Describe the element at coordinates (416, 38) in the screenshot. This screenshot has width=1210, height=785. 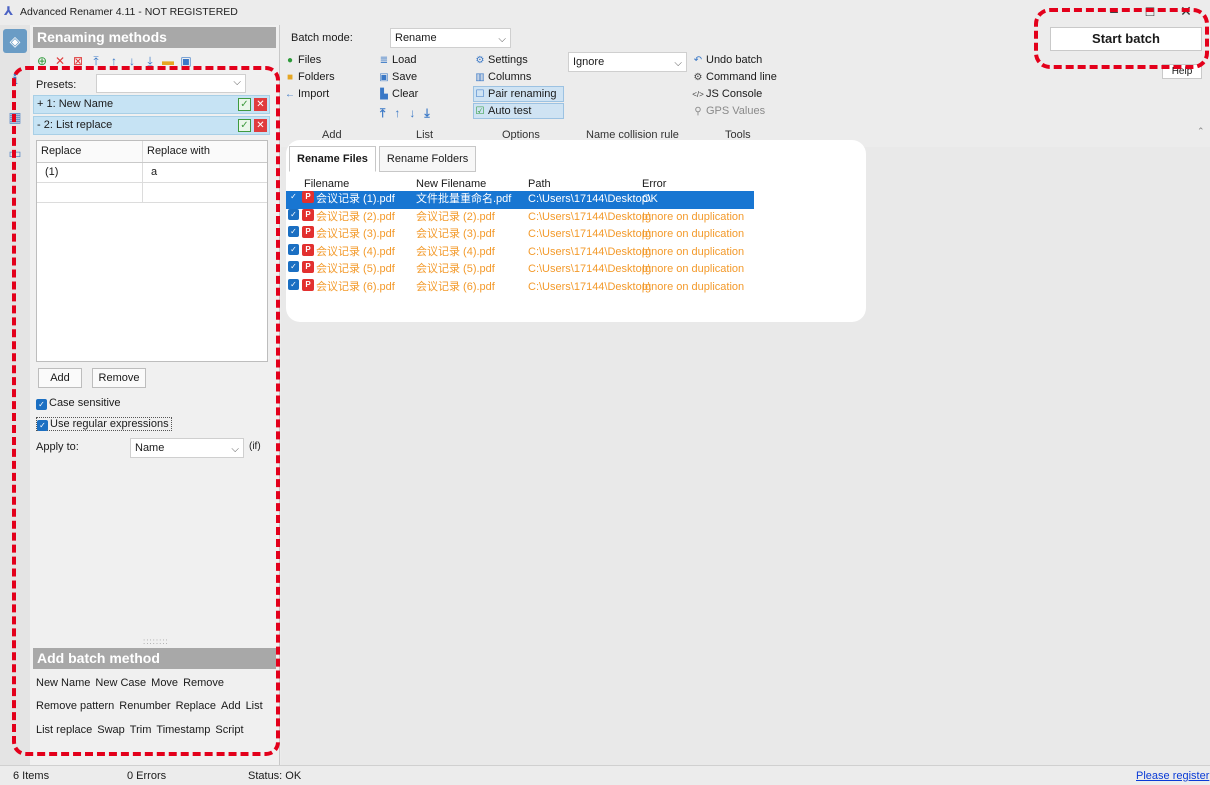
I see `batch-mode-value: Rename` at that location.